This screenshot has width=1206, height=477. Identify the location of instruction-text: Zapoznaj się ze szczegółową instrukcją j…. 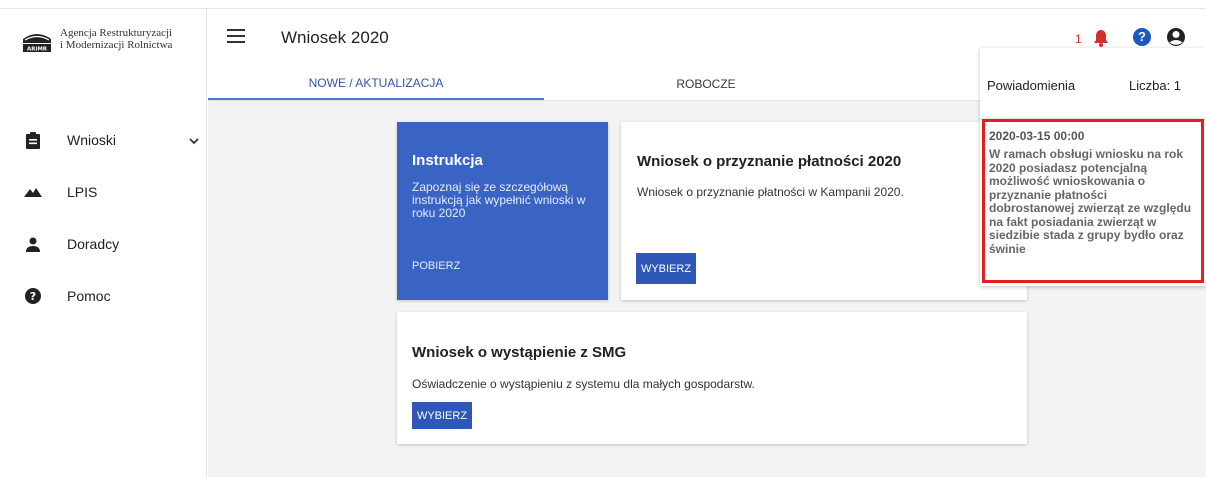
(499, 200).